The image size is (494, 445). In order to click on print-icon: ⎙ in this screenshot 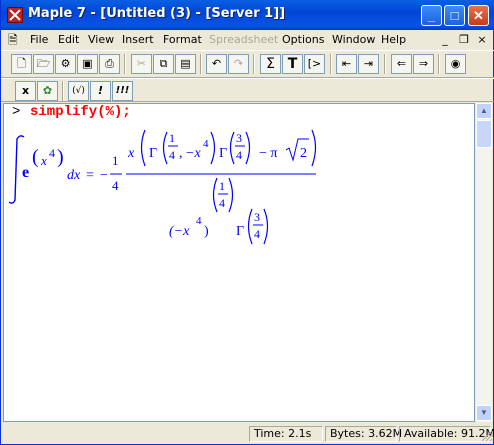, I will do `click(109, 64)`.